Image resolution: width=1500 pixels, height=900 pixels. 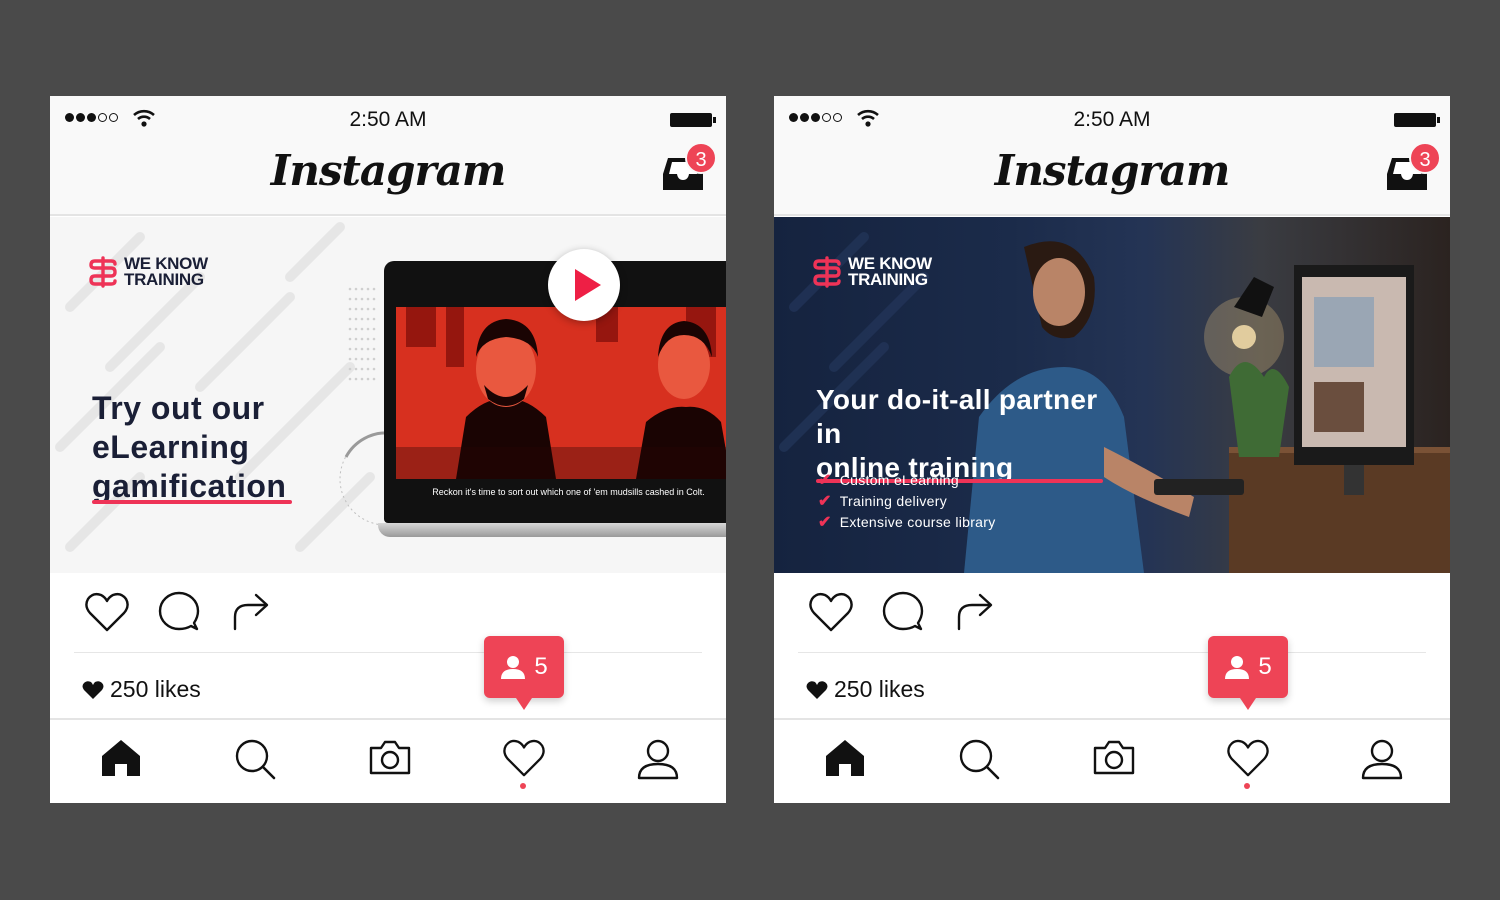 I want to click on checklist-item: ✔ Custom eLearning, so click(x=907, y=479).